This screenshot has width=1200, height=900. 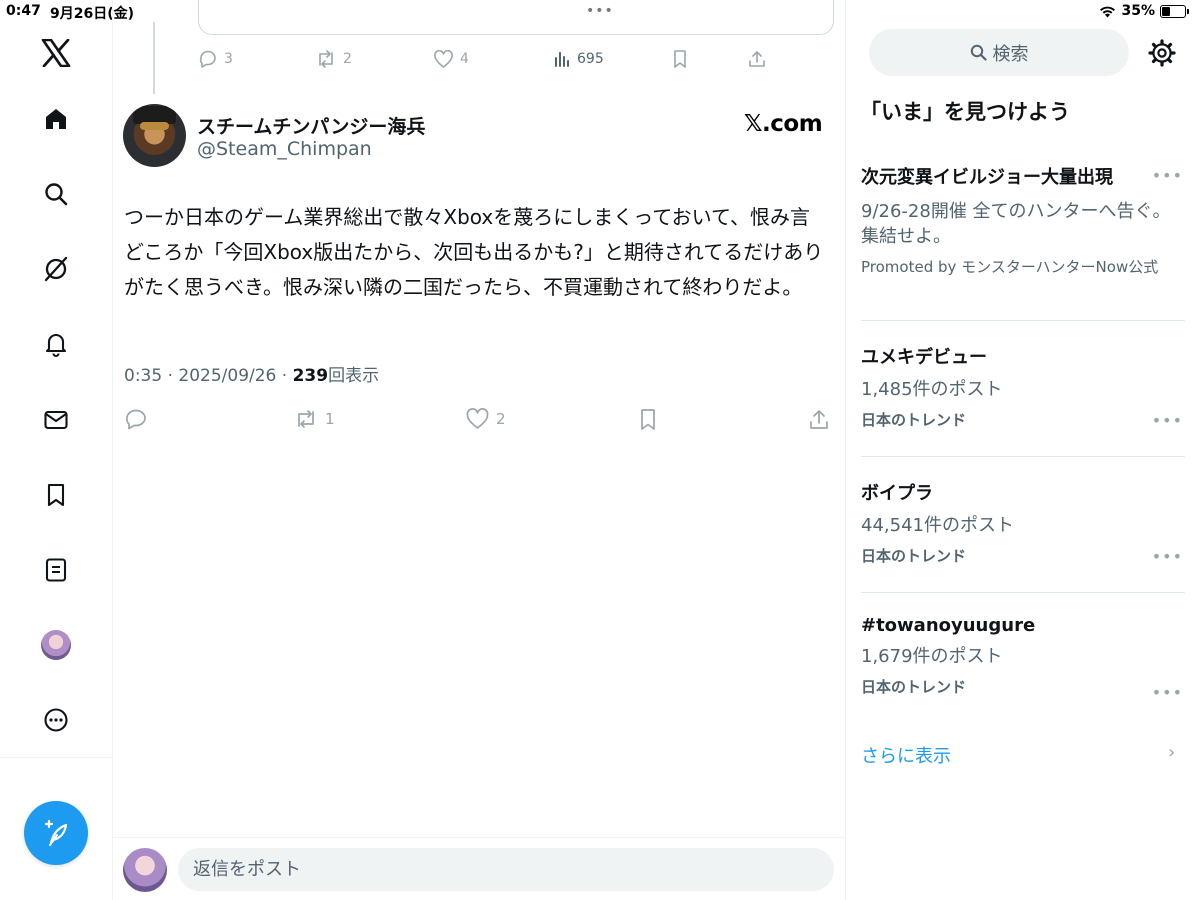 I want to click on bookmark-button, so click(x=648, y=419).